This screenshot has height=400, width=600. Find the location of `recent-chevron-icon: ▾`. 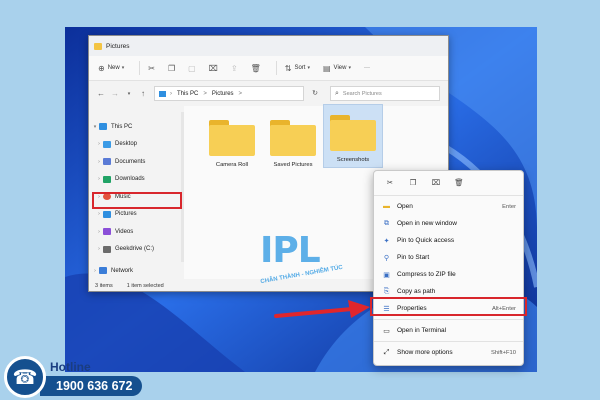

recent-chevron-icon: ▾ is located at coordinates (129, 94).